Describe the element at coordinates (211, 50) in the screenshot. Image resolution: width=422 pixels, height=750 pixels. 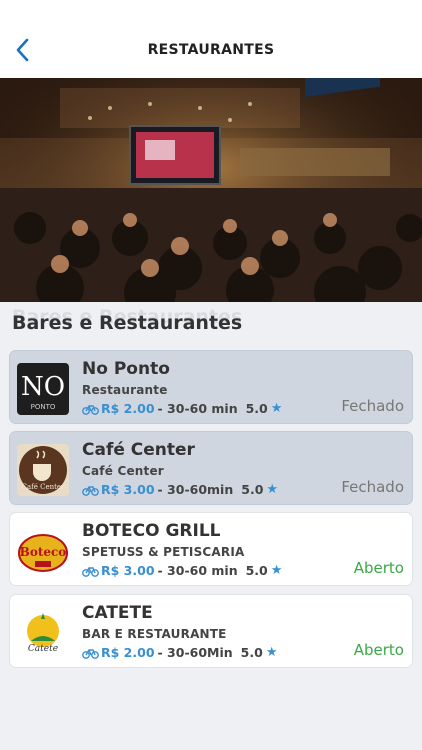
I see `page-title: RESTAURANTES` at that location.